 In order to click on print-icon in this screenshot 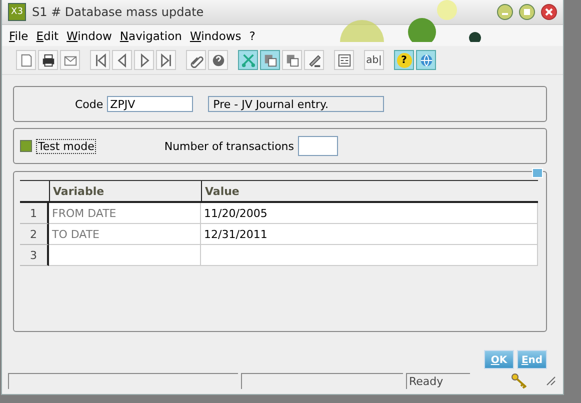, I will do `click(48, 60)`.